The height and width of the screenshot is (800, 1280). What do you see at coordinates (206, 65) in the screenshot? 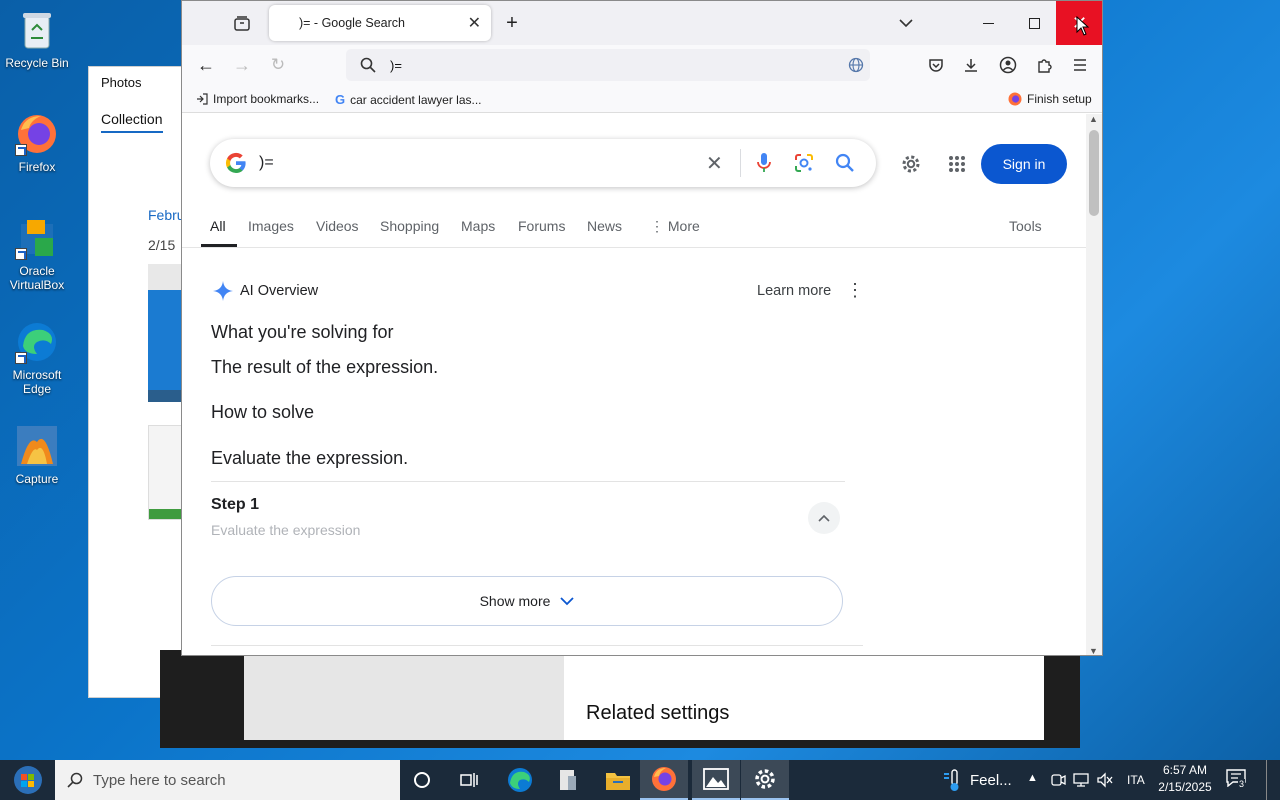
I see `back-button: ←` at bounding box center [206, 65].